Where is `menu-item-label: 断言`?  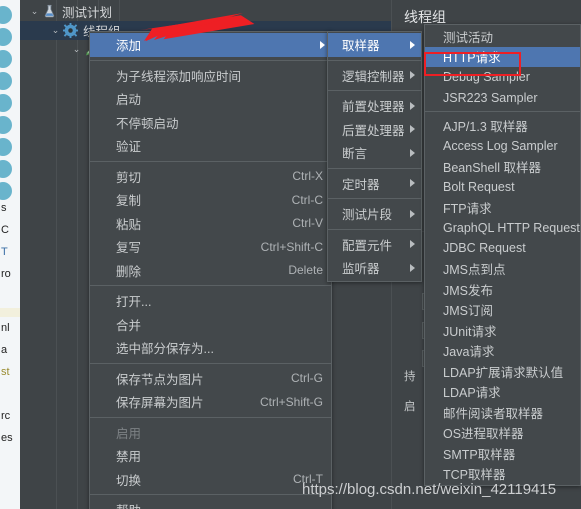 menu-item-label: 断言 is located at coordinates (355, 154).